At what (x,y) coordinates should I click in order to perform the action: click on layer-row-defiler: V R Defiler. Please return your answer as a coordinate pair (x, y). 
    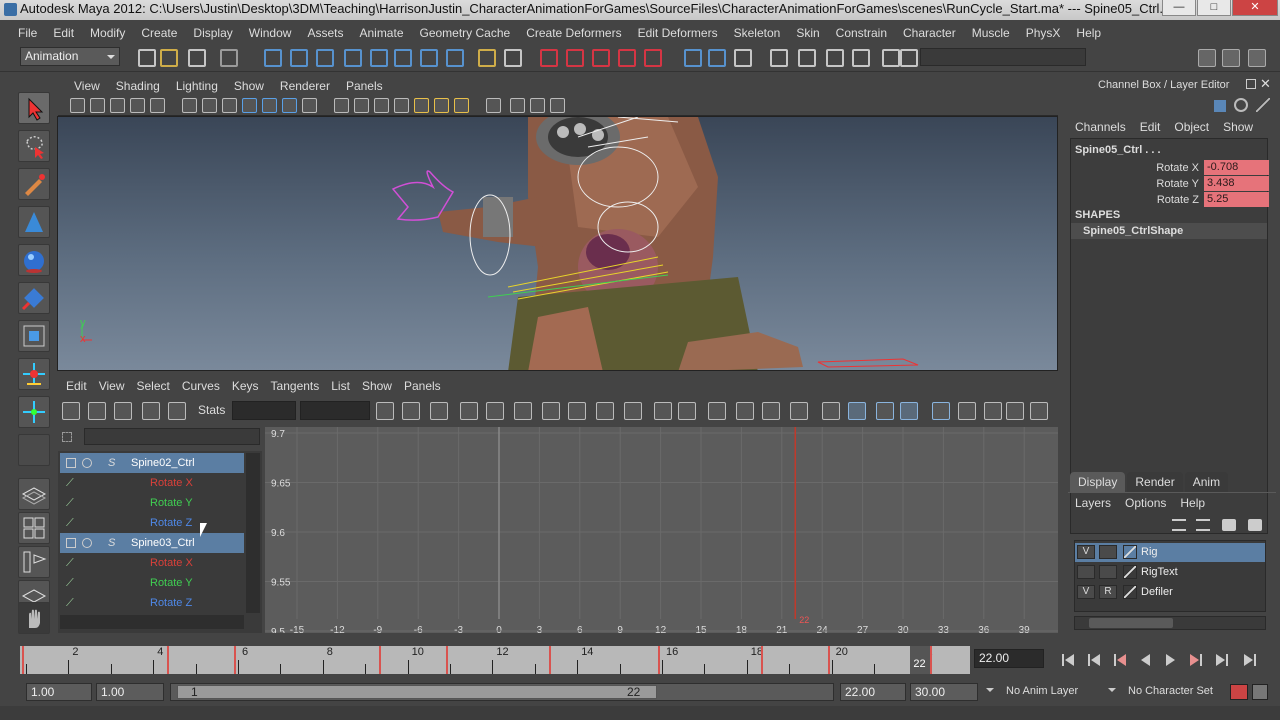
    Looking at the image, I should click on (1170, 592).